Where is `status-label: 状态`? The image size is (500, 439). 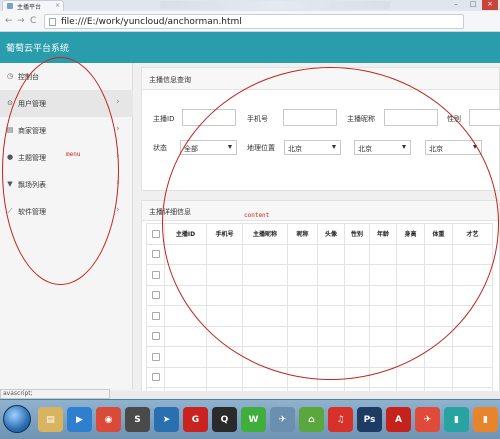
status-label: 状态 is located at coordinates (160, 148).